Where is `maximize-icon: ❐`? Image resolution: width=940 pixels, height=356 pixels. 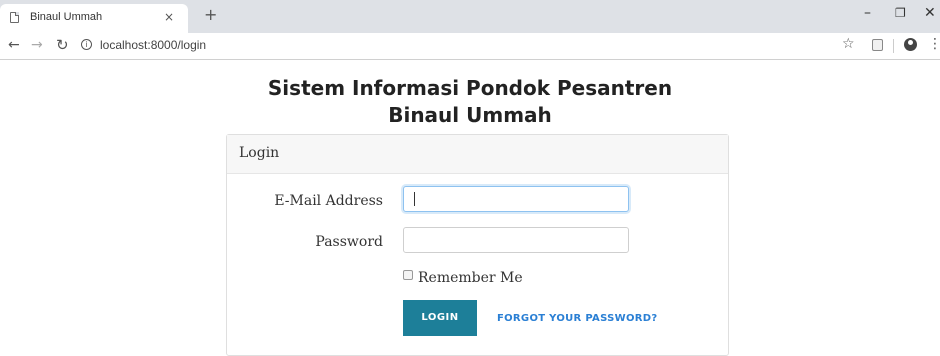
maximize-icon: ❐ is located at coordinates (900, 13).